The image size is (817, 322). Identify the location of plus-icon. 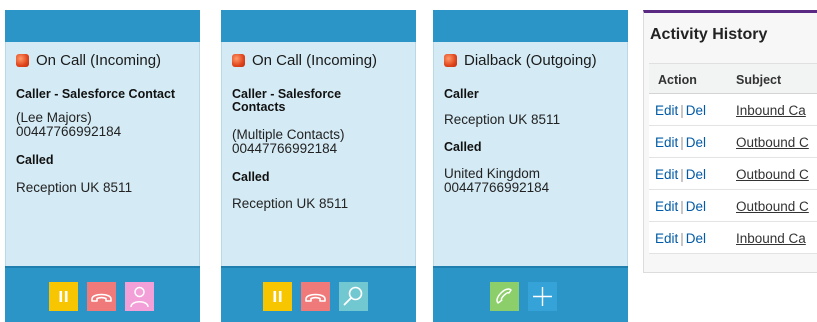
(542, 296).